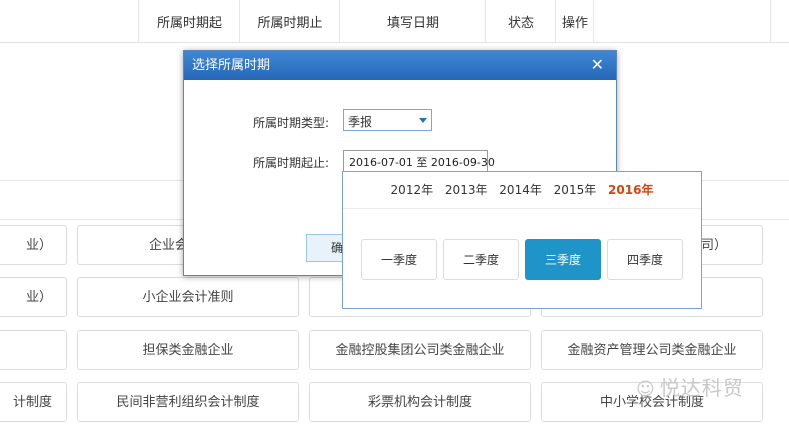  What do you see at coordinates (412, 21) in the screenshot?
I see `column-header-fill-date: 填写日期` at bounding box center [412, 21].